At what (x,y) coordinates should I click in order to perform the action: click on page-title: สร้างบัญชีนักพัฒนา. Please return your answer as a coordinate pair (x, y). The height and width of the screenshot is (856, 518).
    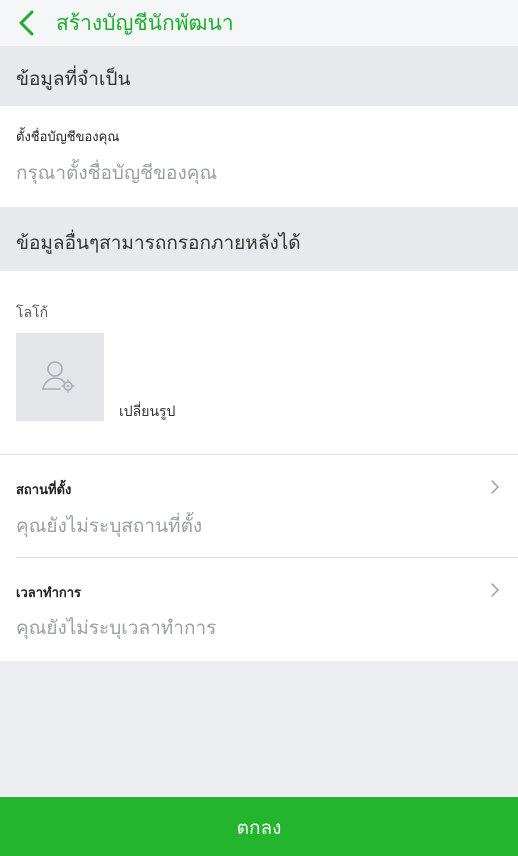
    Looking at the image, I should click on (145, 23).